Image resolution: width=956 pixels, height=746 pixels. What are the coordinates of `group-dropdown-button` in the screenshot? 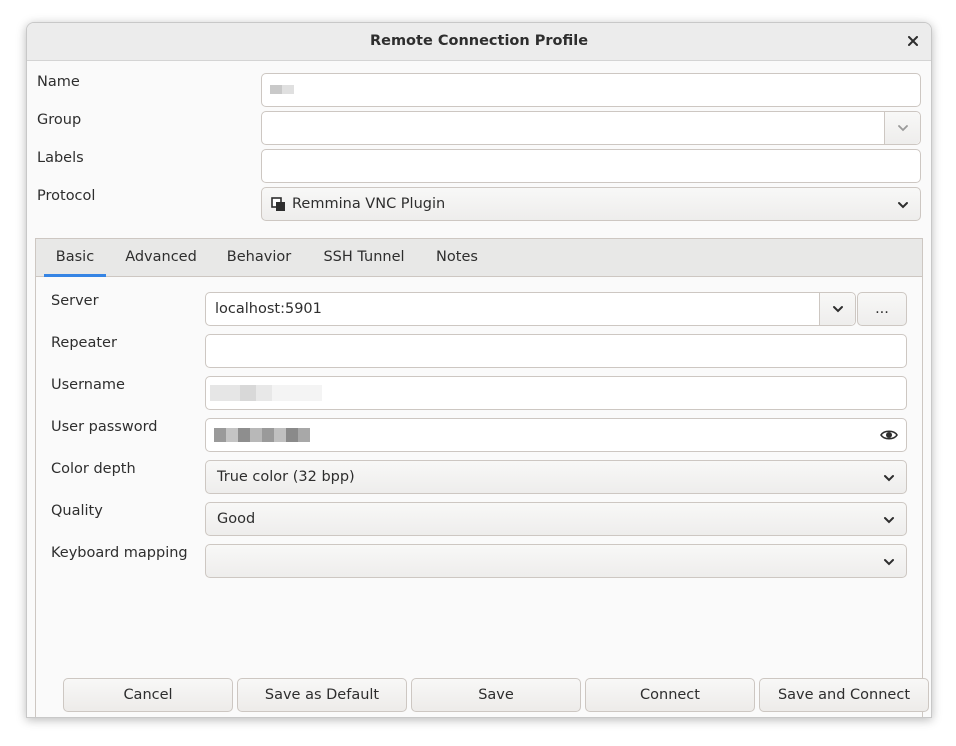 It's located at (902, 128).